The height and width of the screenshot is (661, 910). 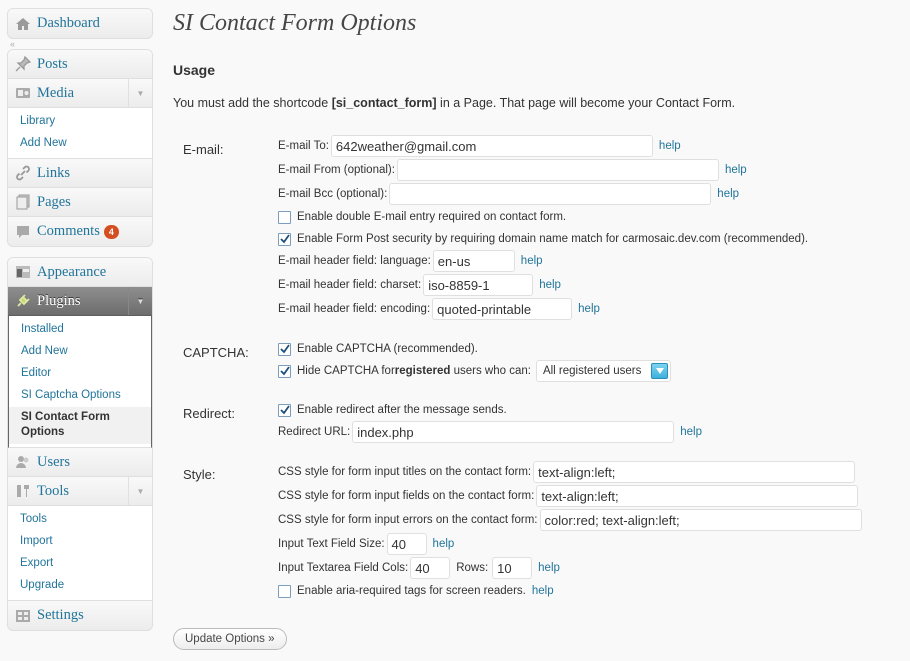 What do you see at coordinates (230, 639) in the screenshot?
I see `update-options-button: Update Options »` at bounding box center [230, 639].